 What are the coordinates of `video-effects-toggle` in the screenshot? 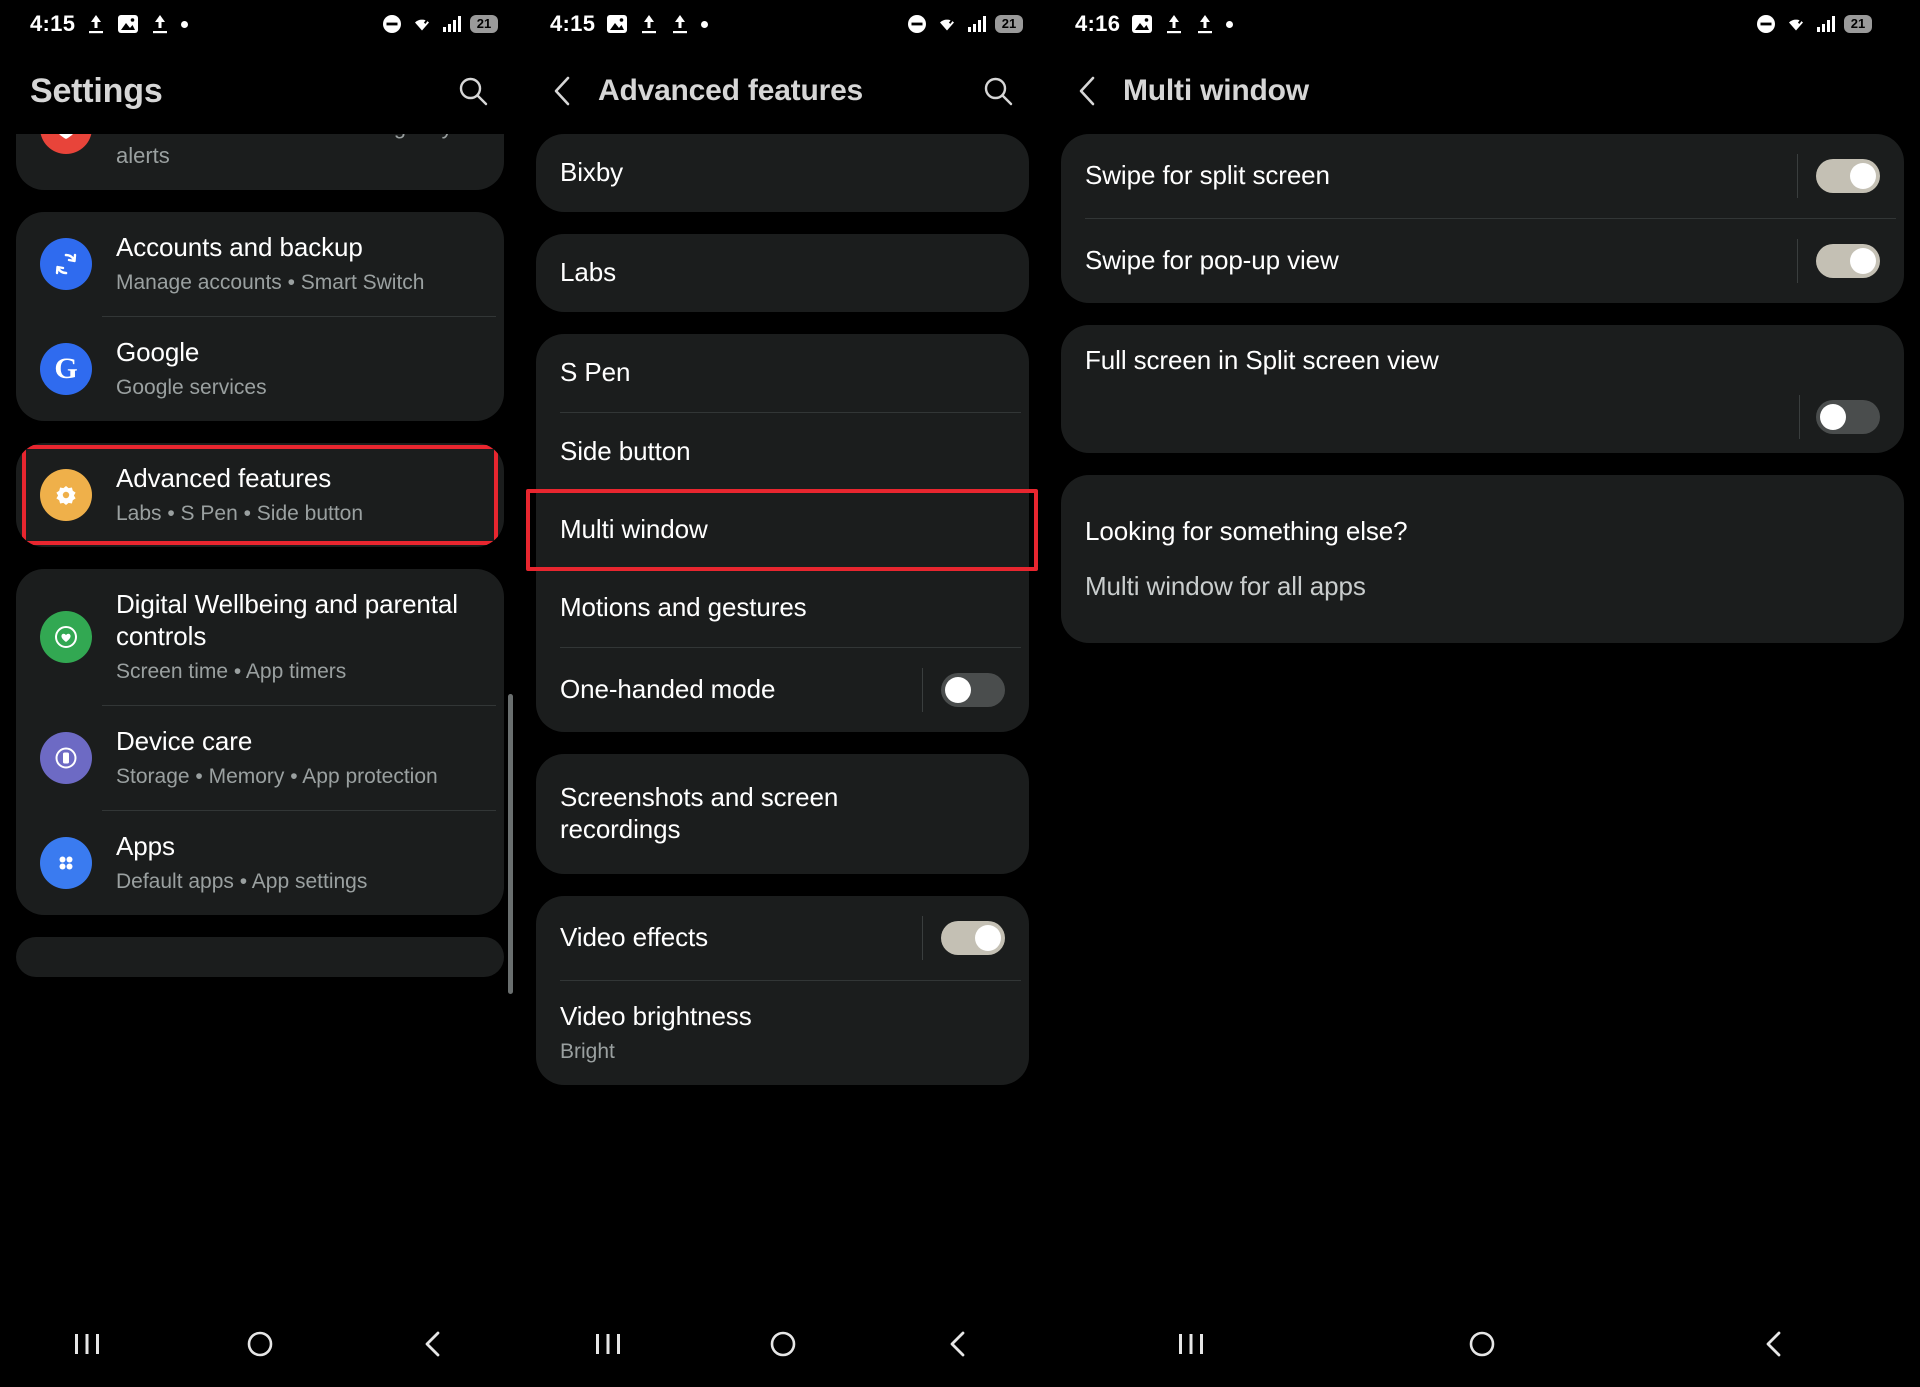 It's located at (973, 938).